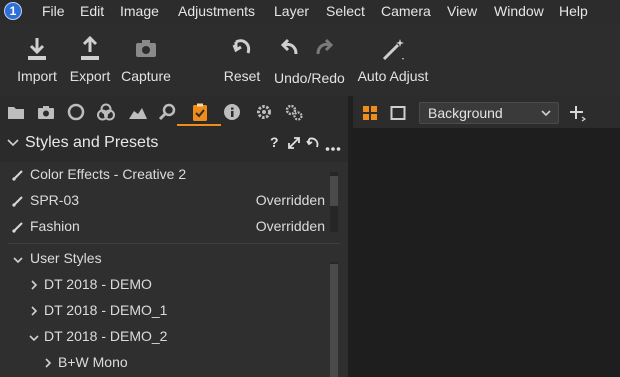 This screenshot has width=620, height=377. I want to click on color-circles-icon, so click(106, 112).